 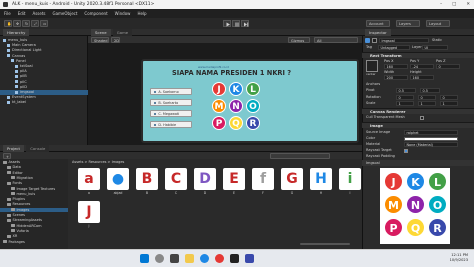 What do you see at coordinates (408, 23) in the screenshot?
I see `layers-dropdown: Layers` at bounding box center [408, 23].